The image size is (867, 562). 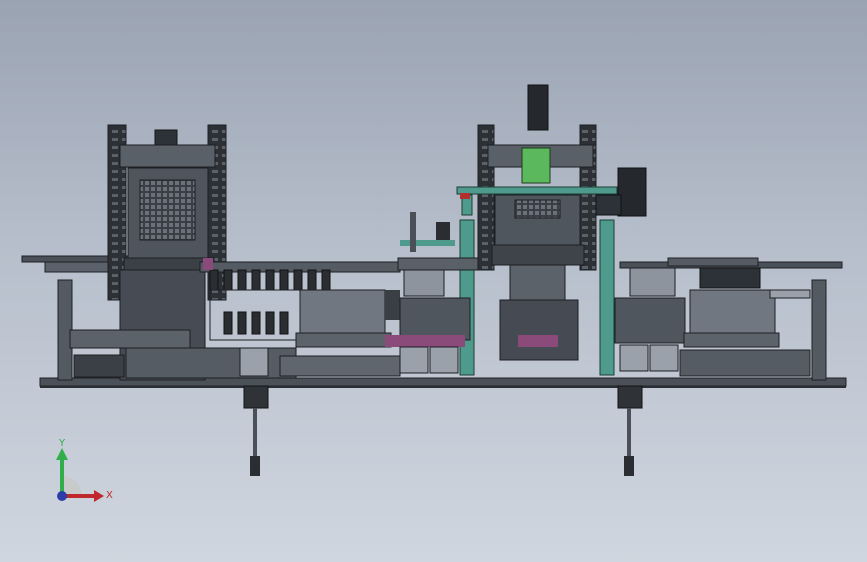 I want to click on y-axis-label: Y, so click(x=62, y=443).